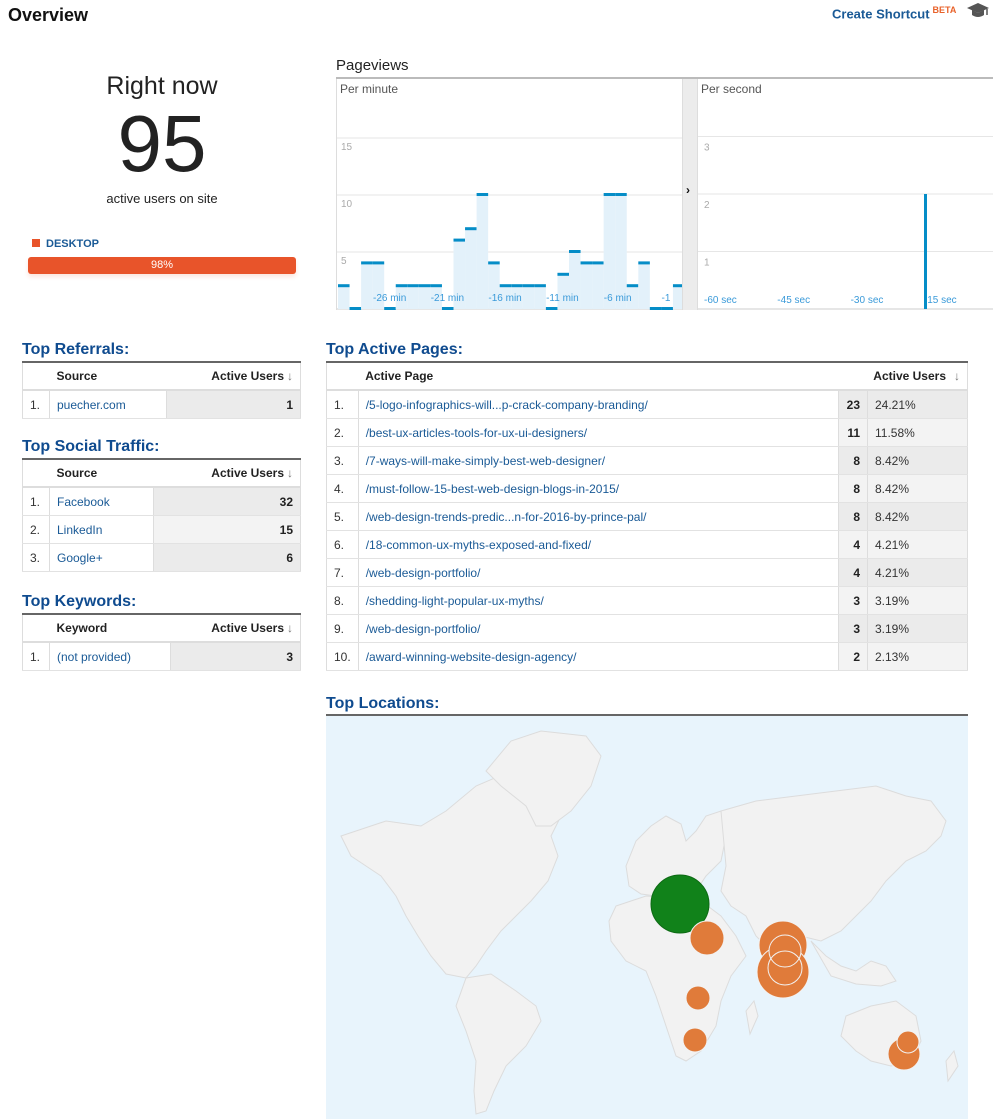  What do you see at coordinates (226, 557) in the screenshot?
I see `row-active-users: 6` at bounding box center [226, 557].